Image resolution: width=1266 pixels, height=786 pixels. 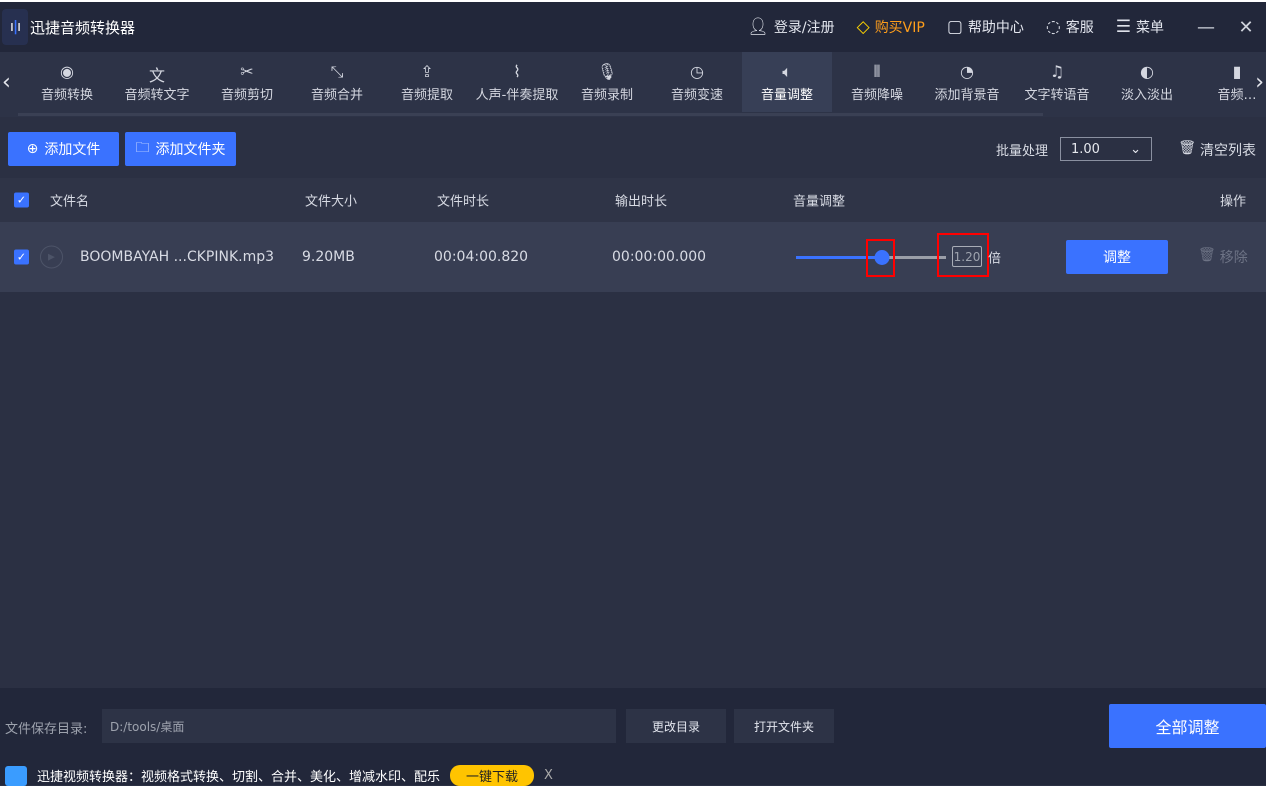 What do you see at coordinates (606, 95) in the screenshot?
I see `tab-label: 音频录制` at bounding box center [606, 95].